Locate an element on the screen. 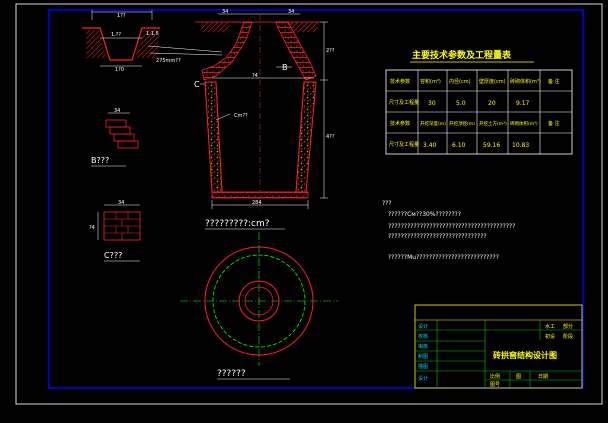 The width and height of the screenshot is (608, 423). main-caption: ?????????:cm? is located at coordinates (237, 224).